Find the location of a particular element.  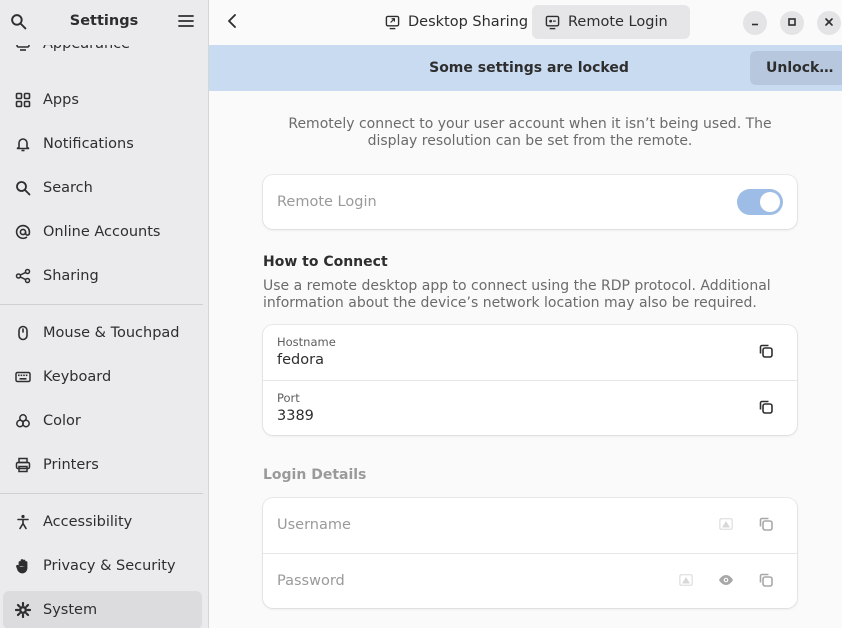

hand-icon is located at coordinates (23, 566).